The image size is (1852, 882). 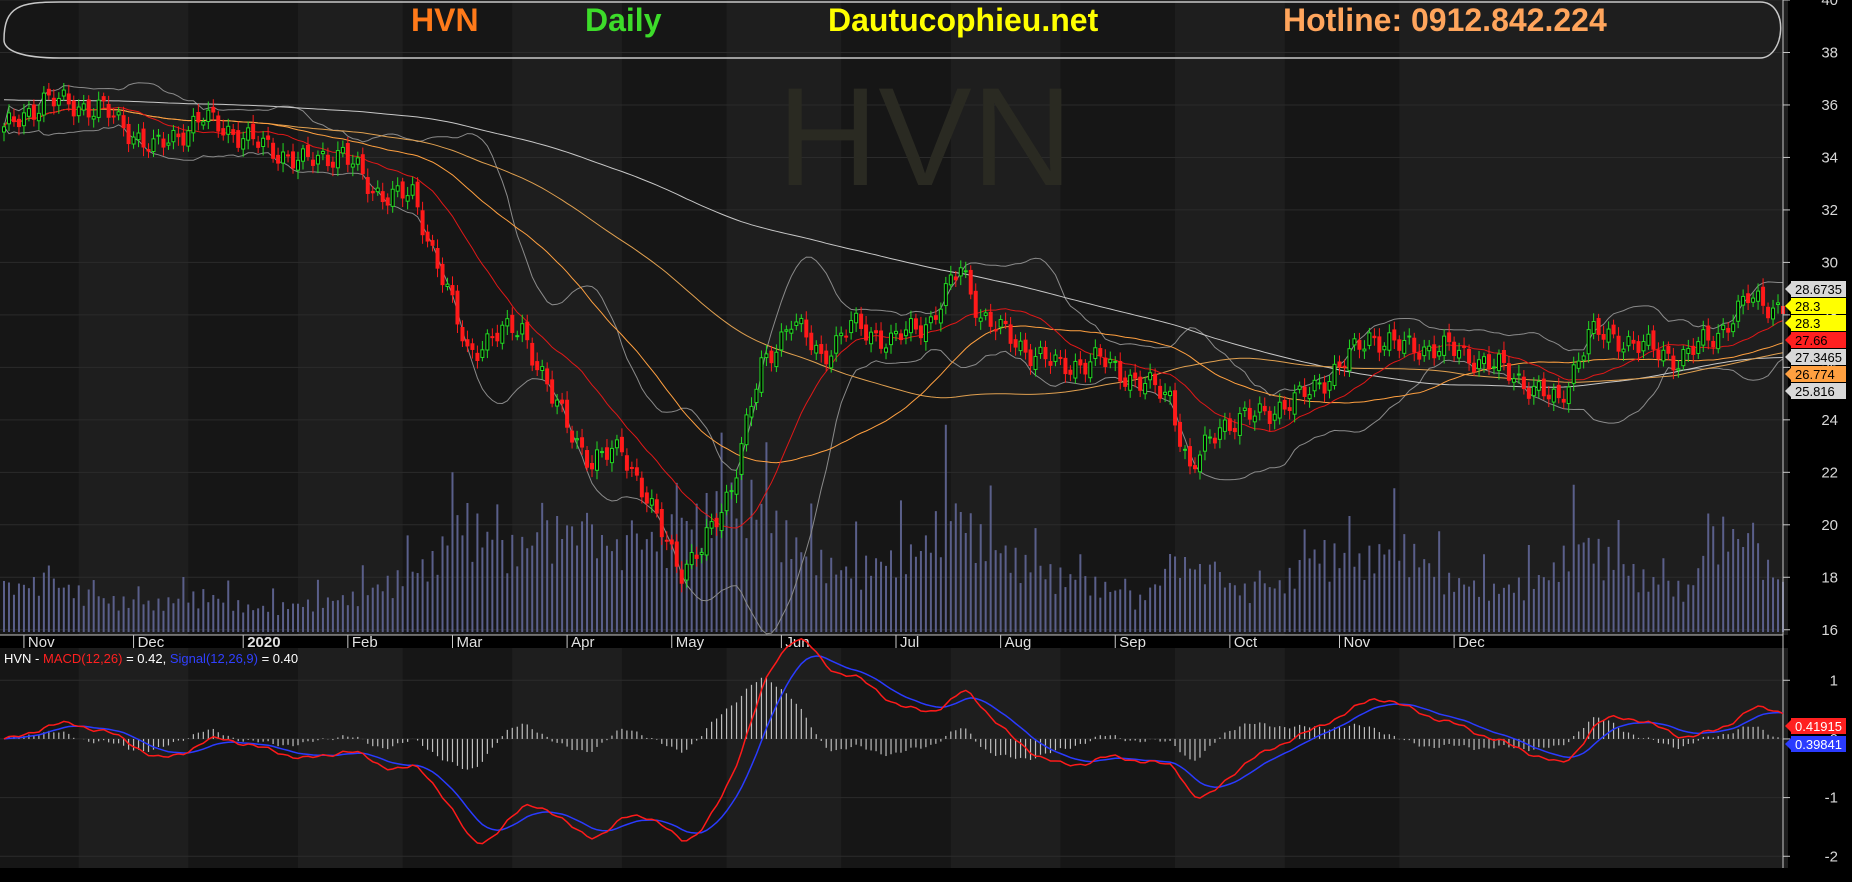 I want to click on price-value-tag-label: 26.774, so click(x=1815, y=374).